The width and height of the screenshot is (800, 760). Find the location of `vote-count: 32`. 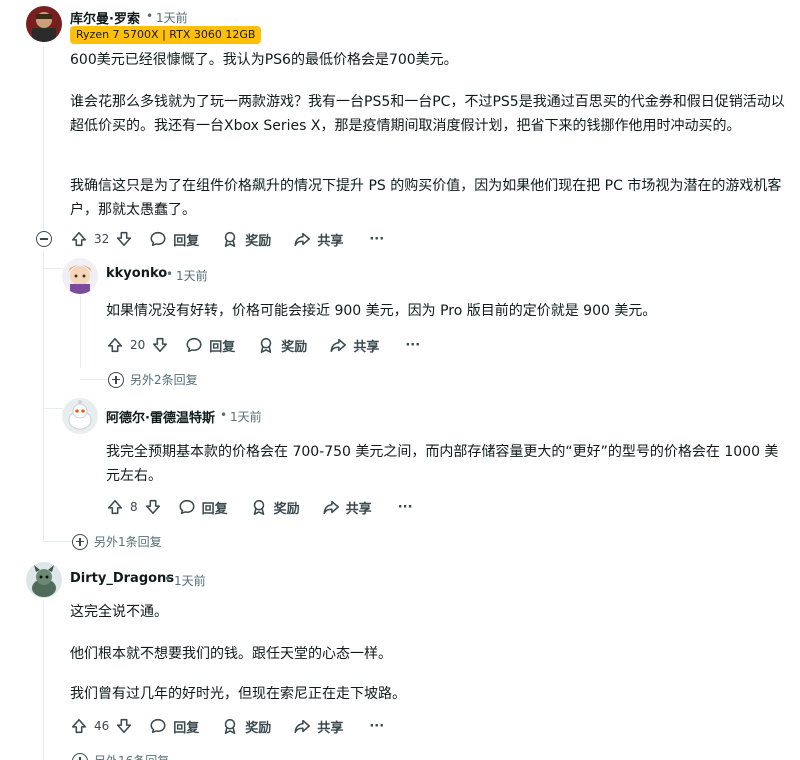

vote-count: 32 is located at coordinates (102, 239).